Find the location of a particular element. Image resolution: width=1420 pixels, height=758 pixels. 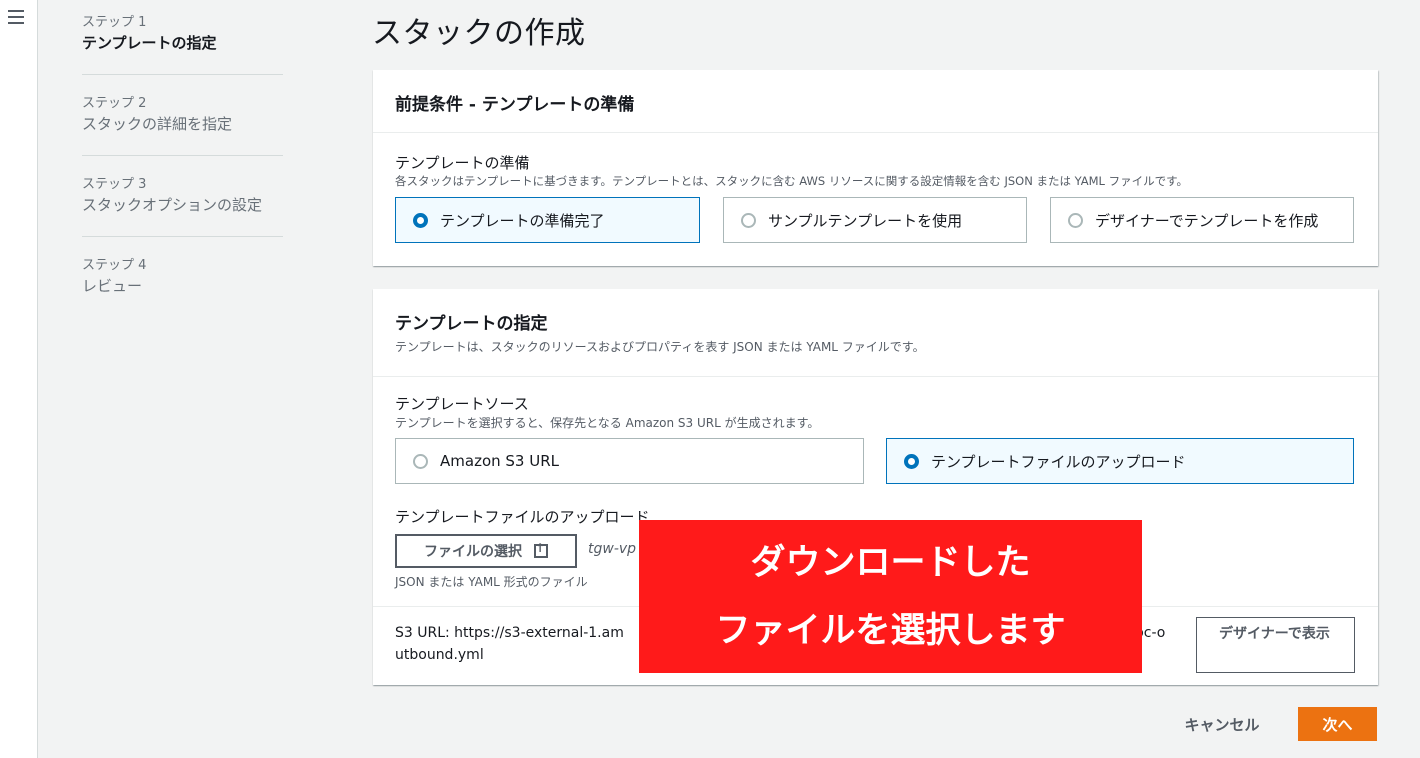

cancel-button: キャンセル is located at coordinates (1222, 724).